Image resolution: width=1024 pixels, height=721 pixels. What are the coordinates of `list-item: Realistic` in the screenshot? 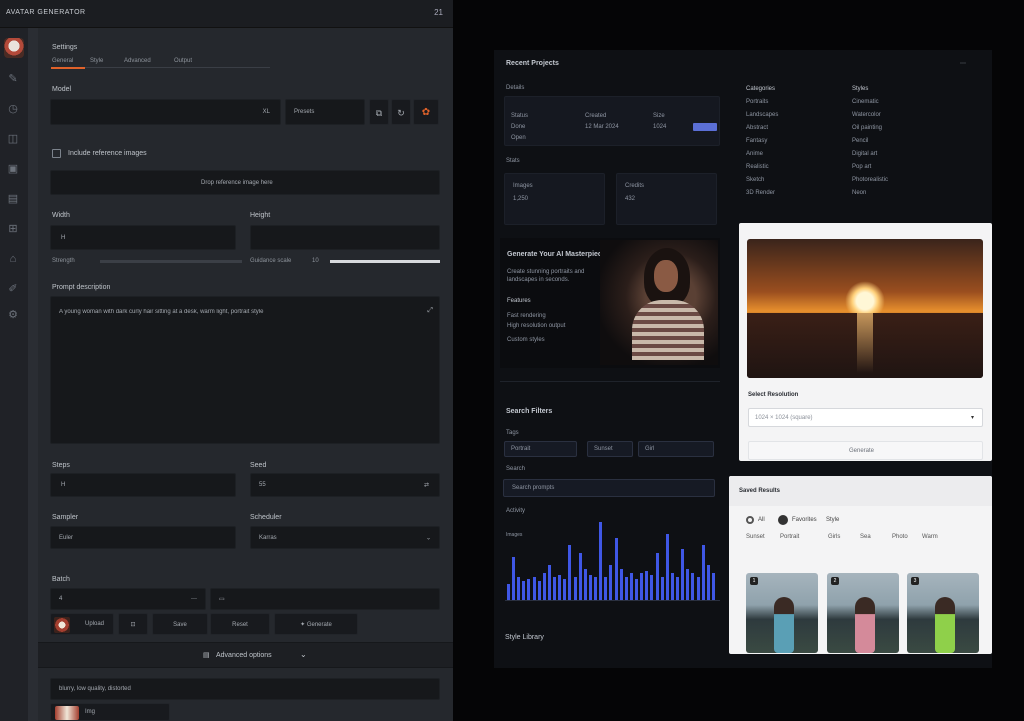 It's located at (757, 167).